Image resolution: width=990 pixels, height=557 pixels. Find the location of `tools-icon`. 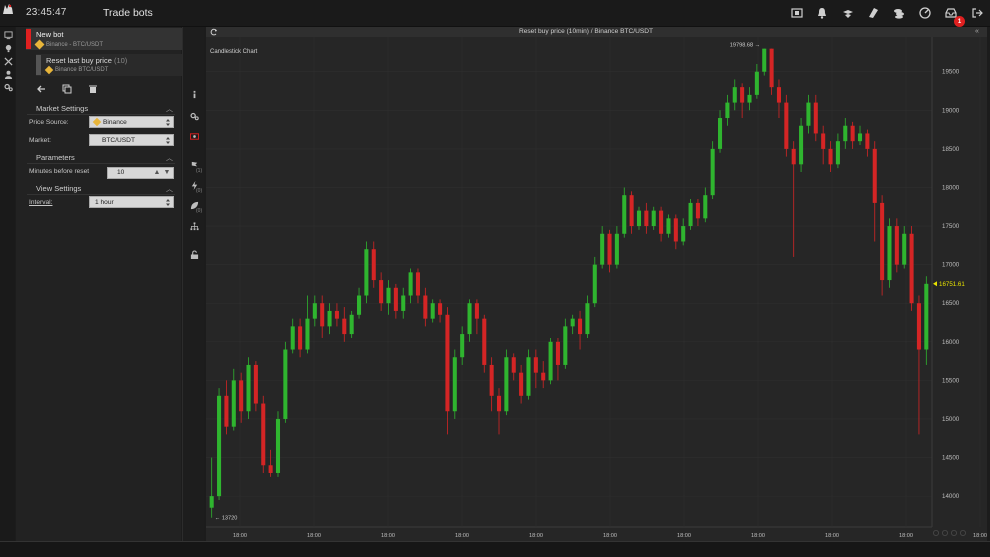

tools-icon is located at coordinates (8, 61).